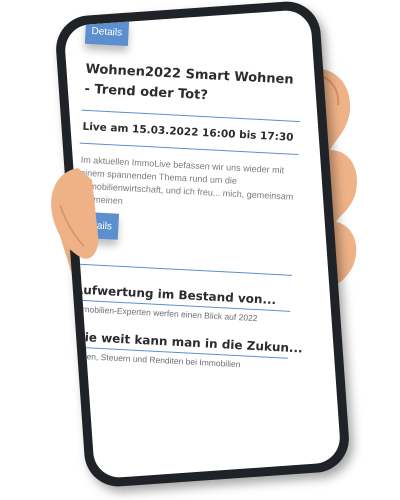 This screenshot has height=500, width=400. Describe the element at coordinates (96, 225) in the screenshot. I see `card2-details-button: Details` at that location.